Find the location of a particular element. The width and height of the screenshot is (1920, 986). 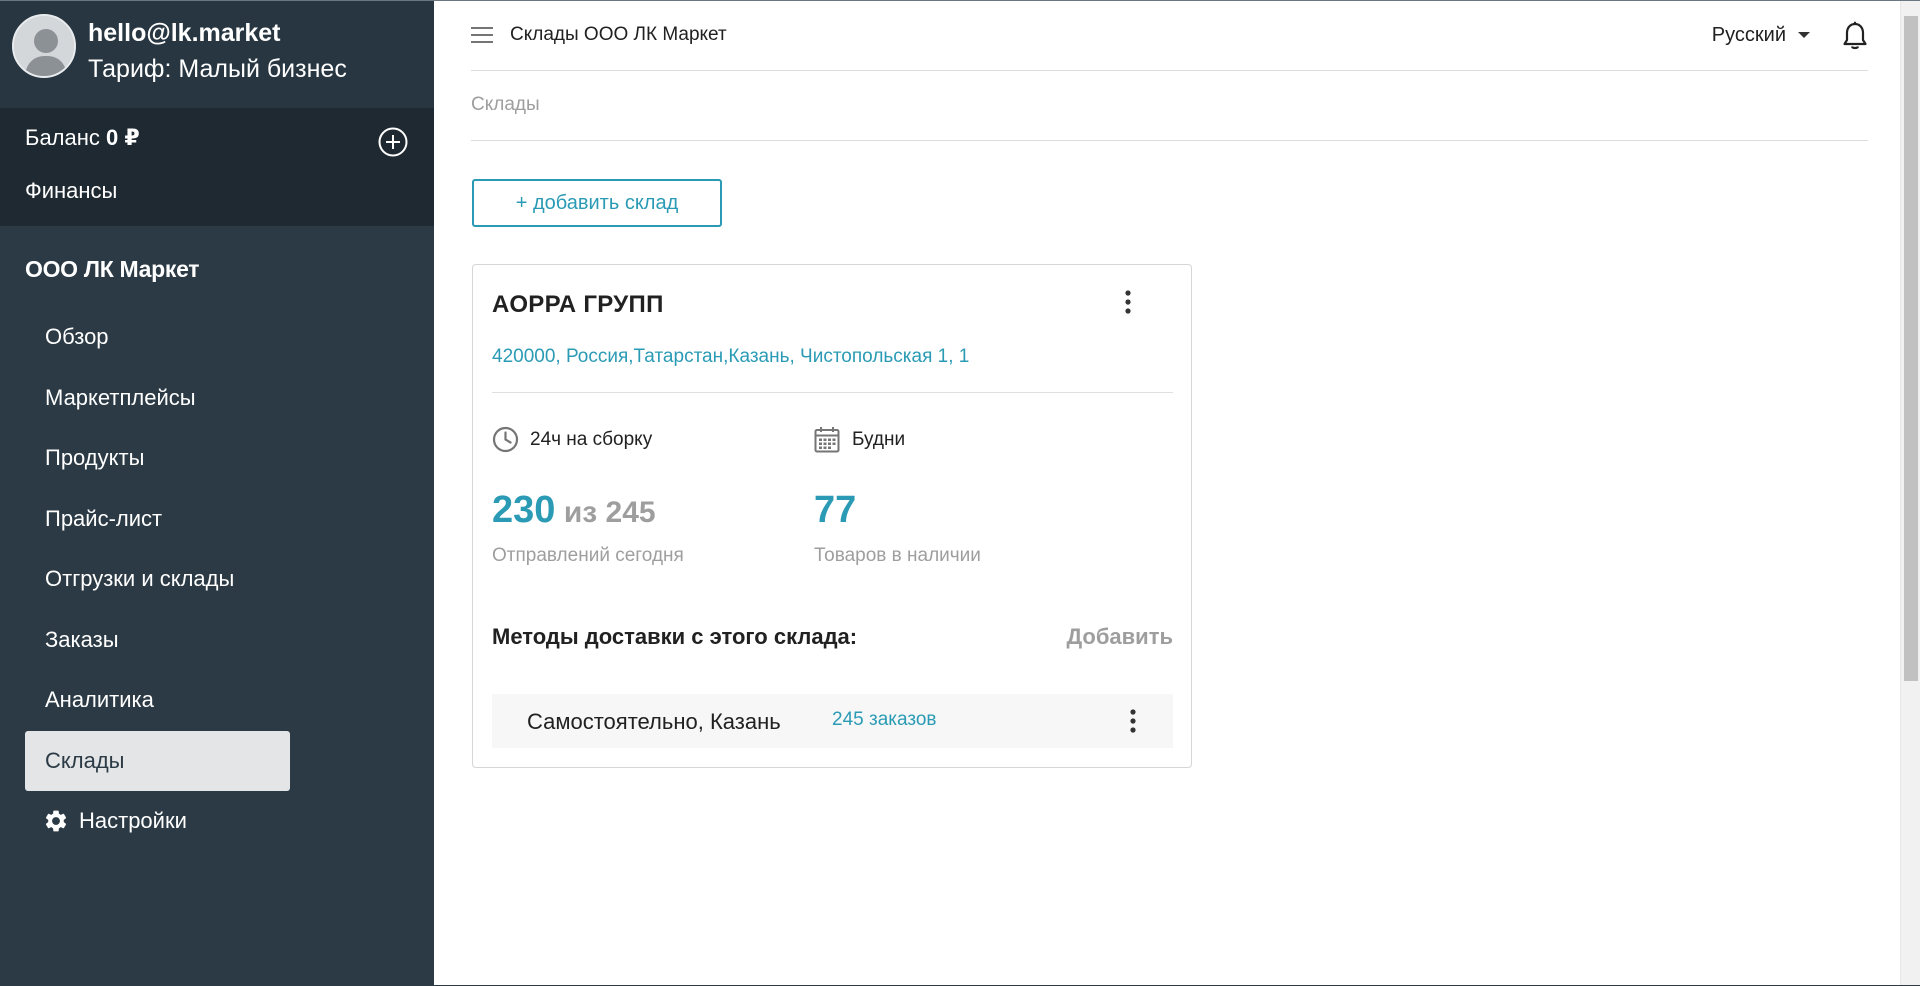

profile-header: hello@lk.market Тариф: Малый бизнес is located at coordinates (217, 54).